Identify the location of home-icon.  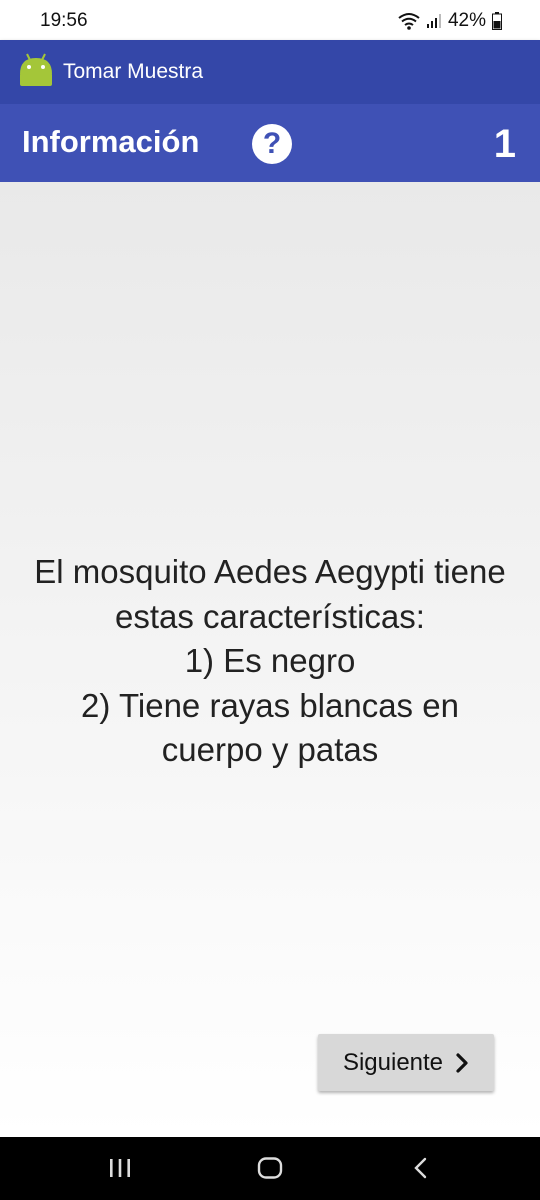
(270, 1168).